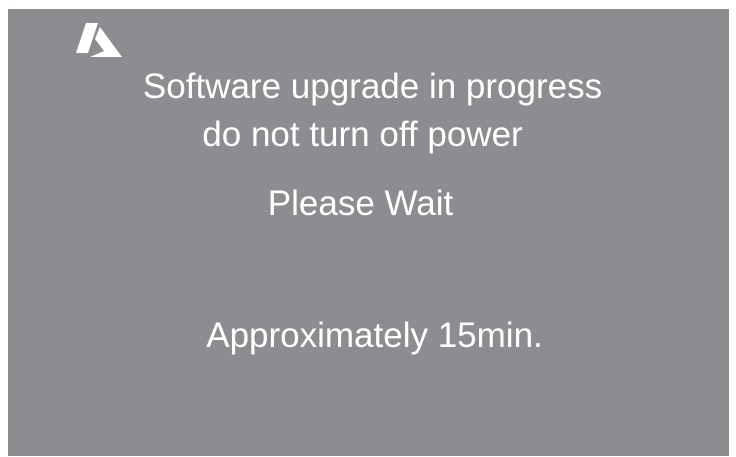 The width and height of the screenshot is (736, 457). What do you see at coordinates (99, 40) in the screenshot?
I see `azure-logo-icon` at bounding box center [99, 40].